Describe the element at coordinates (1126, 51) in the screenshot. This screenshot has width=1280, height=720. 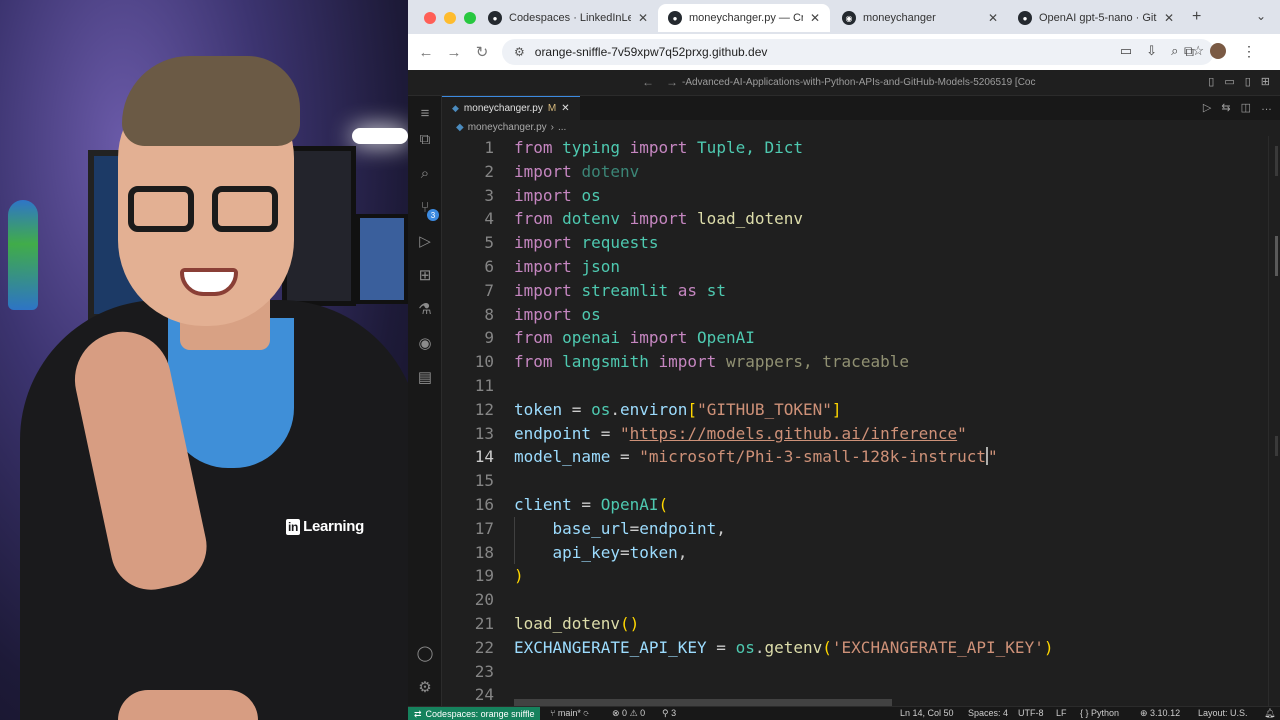
I see `page-action-icon: ▭` at that location.